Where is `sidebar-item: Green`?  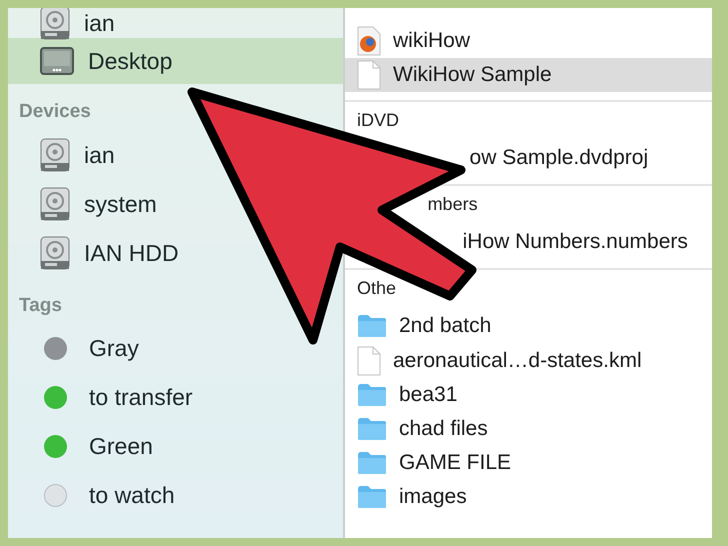
sidebar-item: Green is located at coordinates (121, 446).